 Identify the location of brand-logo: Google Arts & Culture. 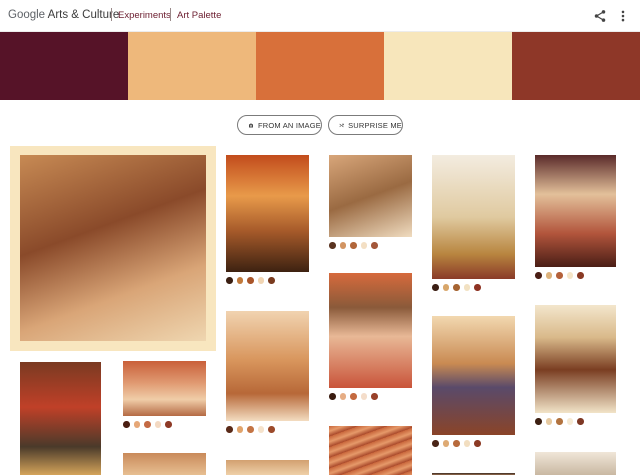
(63, 15).